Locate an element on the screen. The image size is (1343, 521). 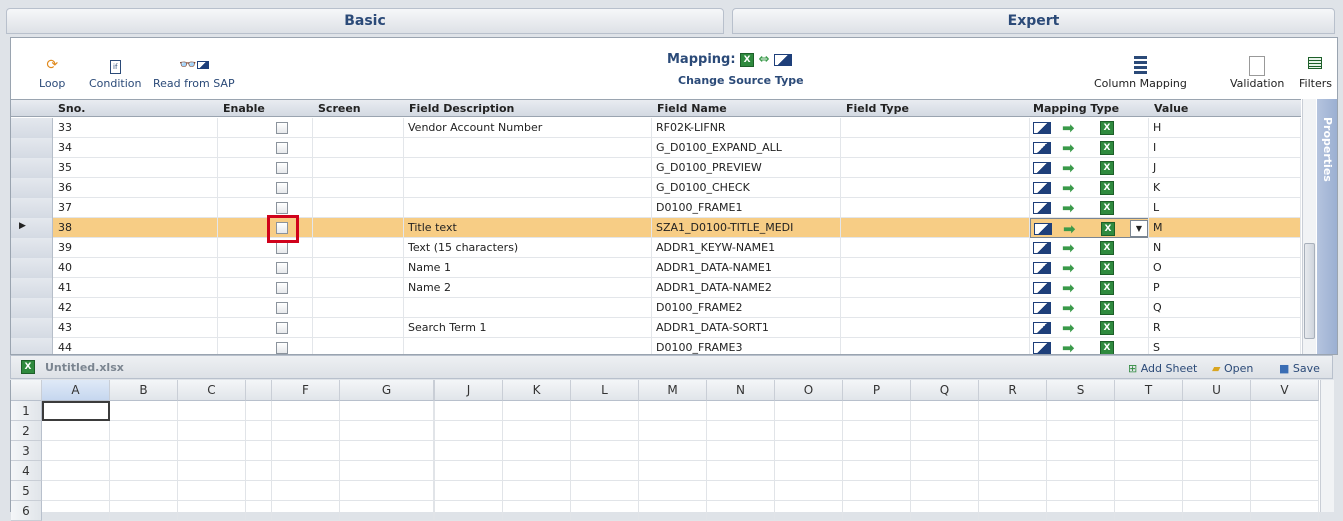
column-header: P is located at coordinates (877, 390).